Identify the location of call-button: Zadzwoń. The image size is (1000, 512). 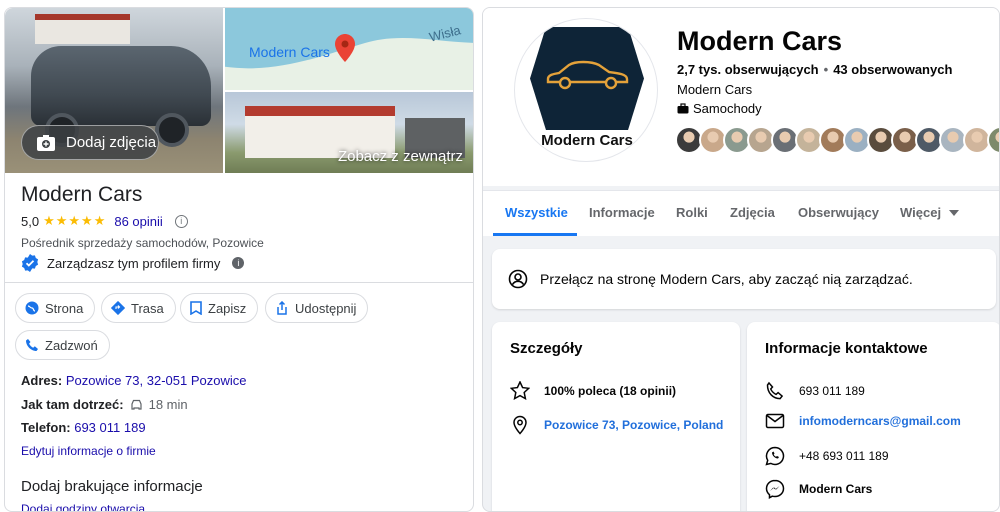
(62, 345).